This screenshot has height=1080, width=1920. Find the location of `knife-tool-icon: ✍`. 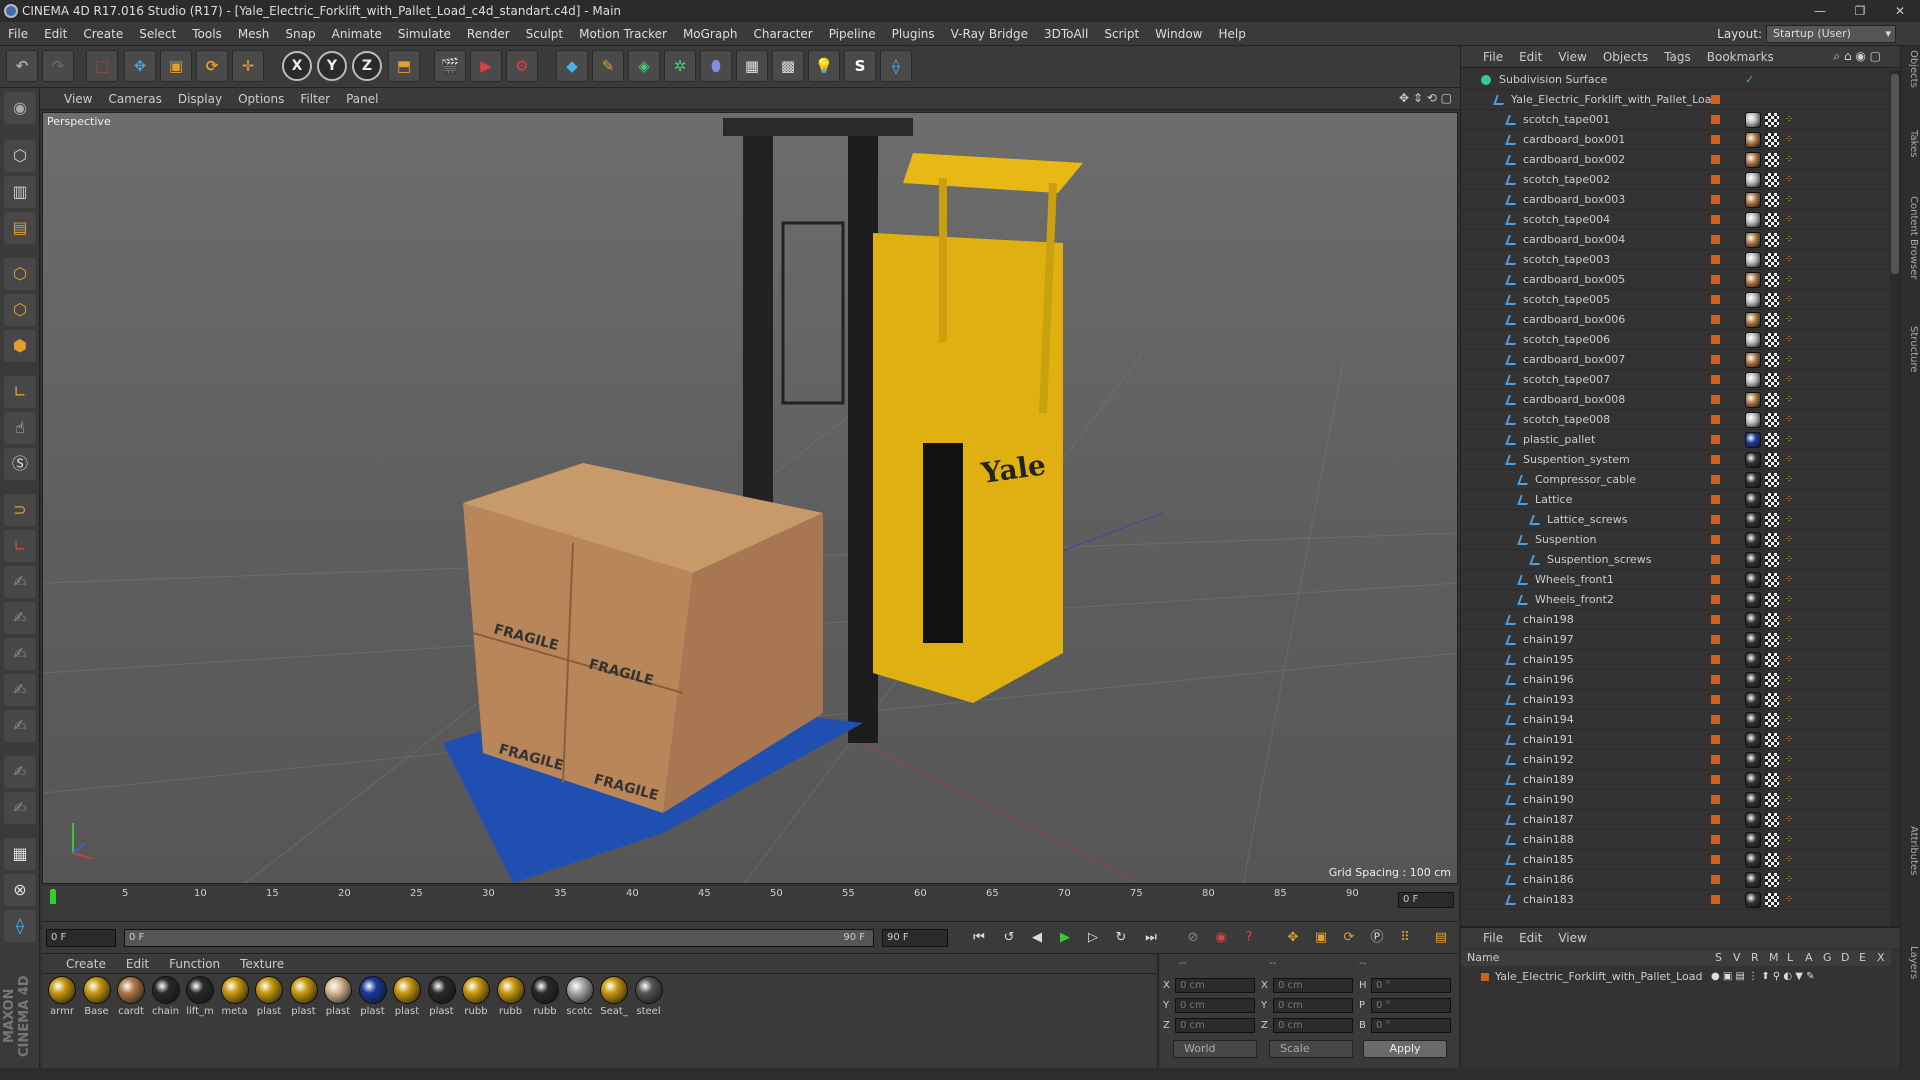

knife-tool-icon: ✍ is located at coordinates (20, 772).